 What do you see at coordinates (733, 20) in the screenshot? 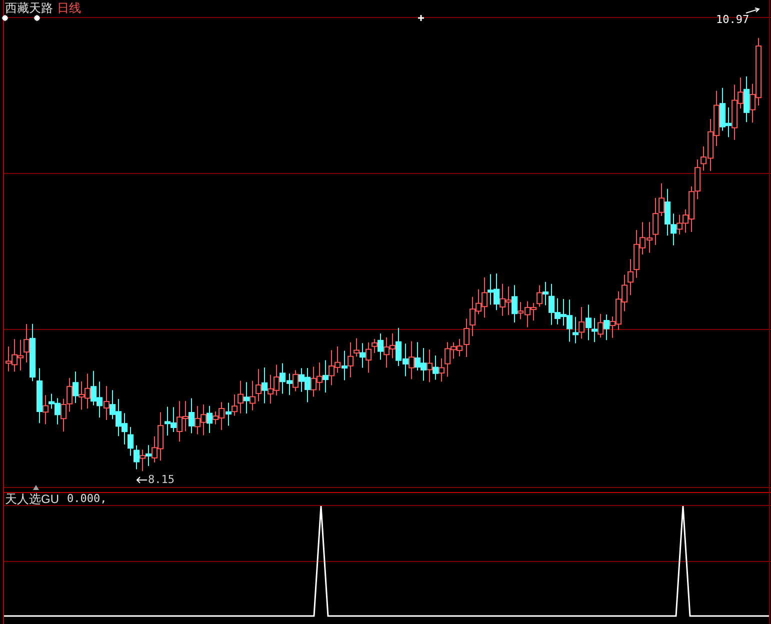
I see `high-price-label: 10.97` at bounding box center [733, 20].